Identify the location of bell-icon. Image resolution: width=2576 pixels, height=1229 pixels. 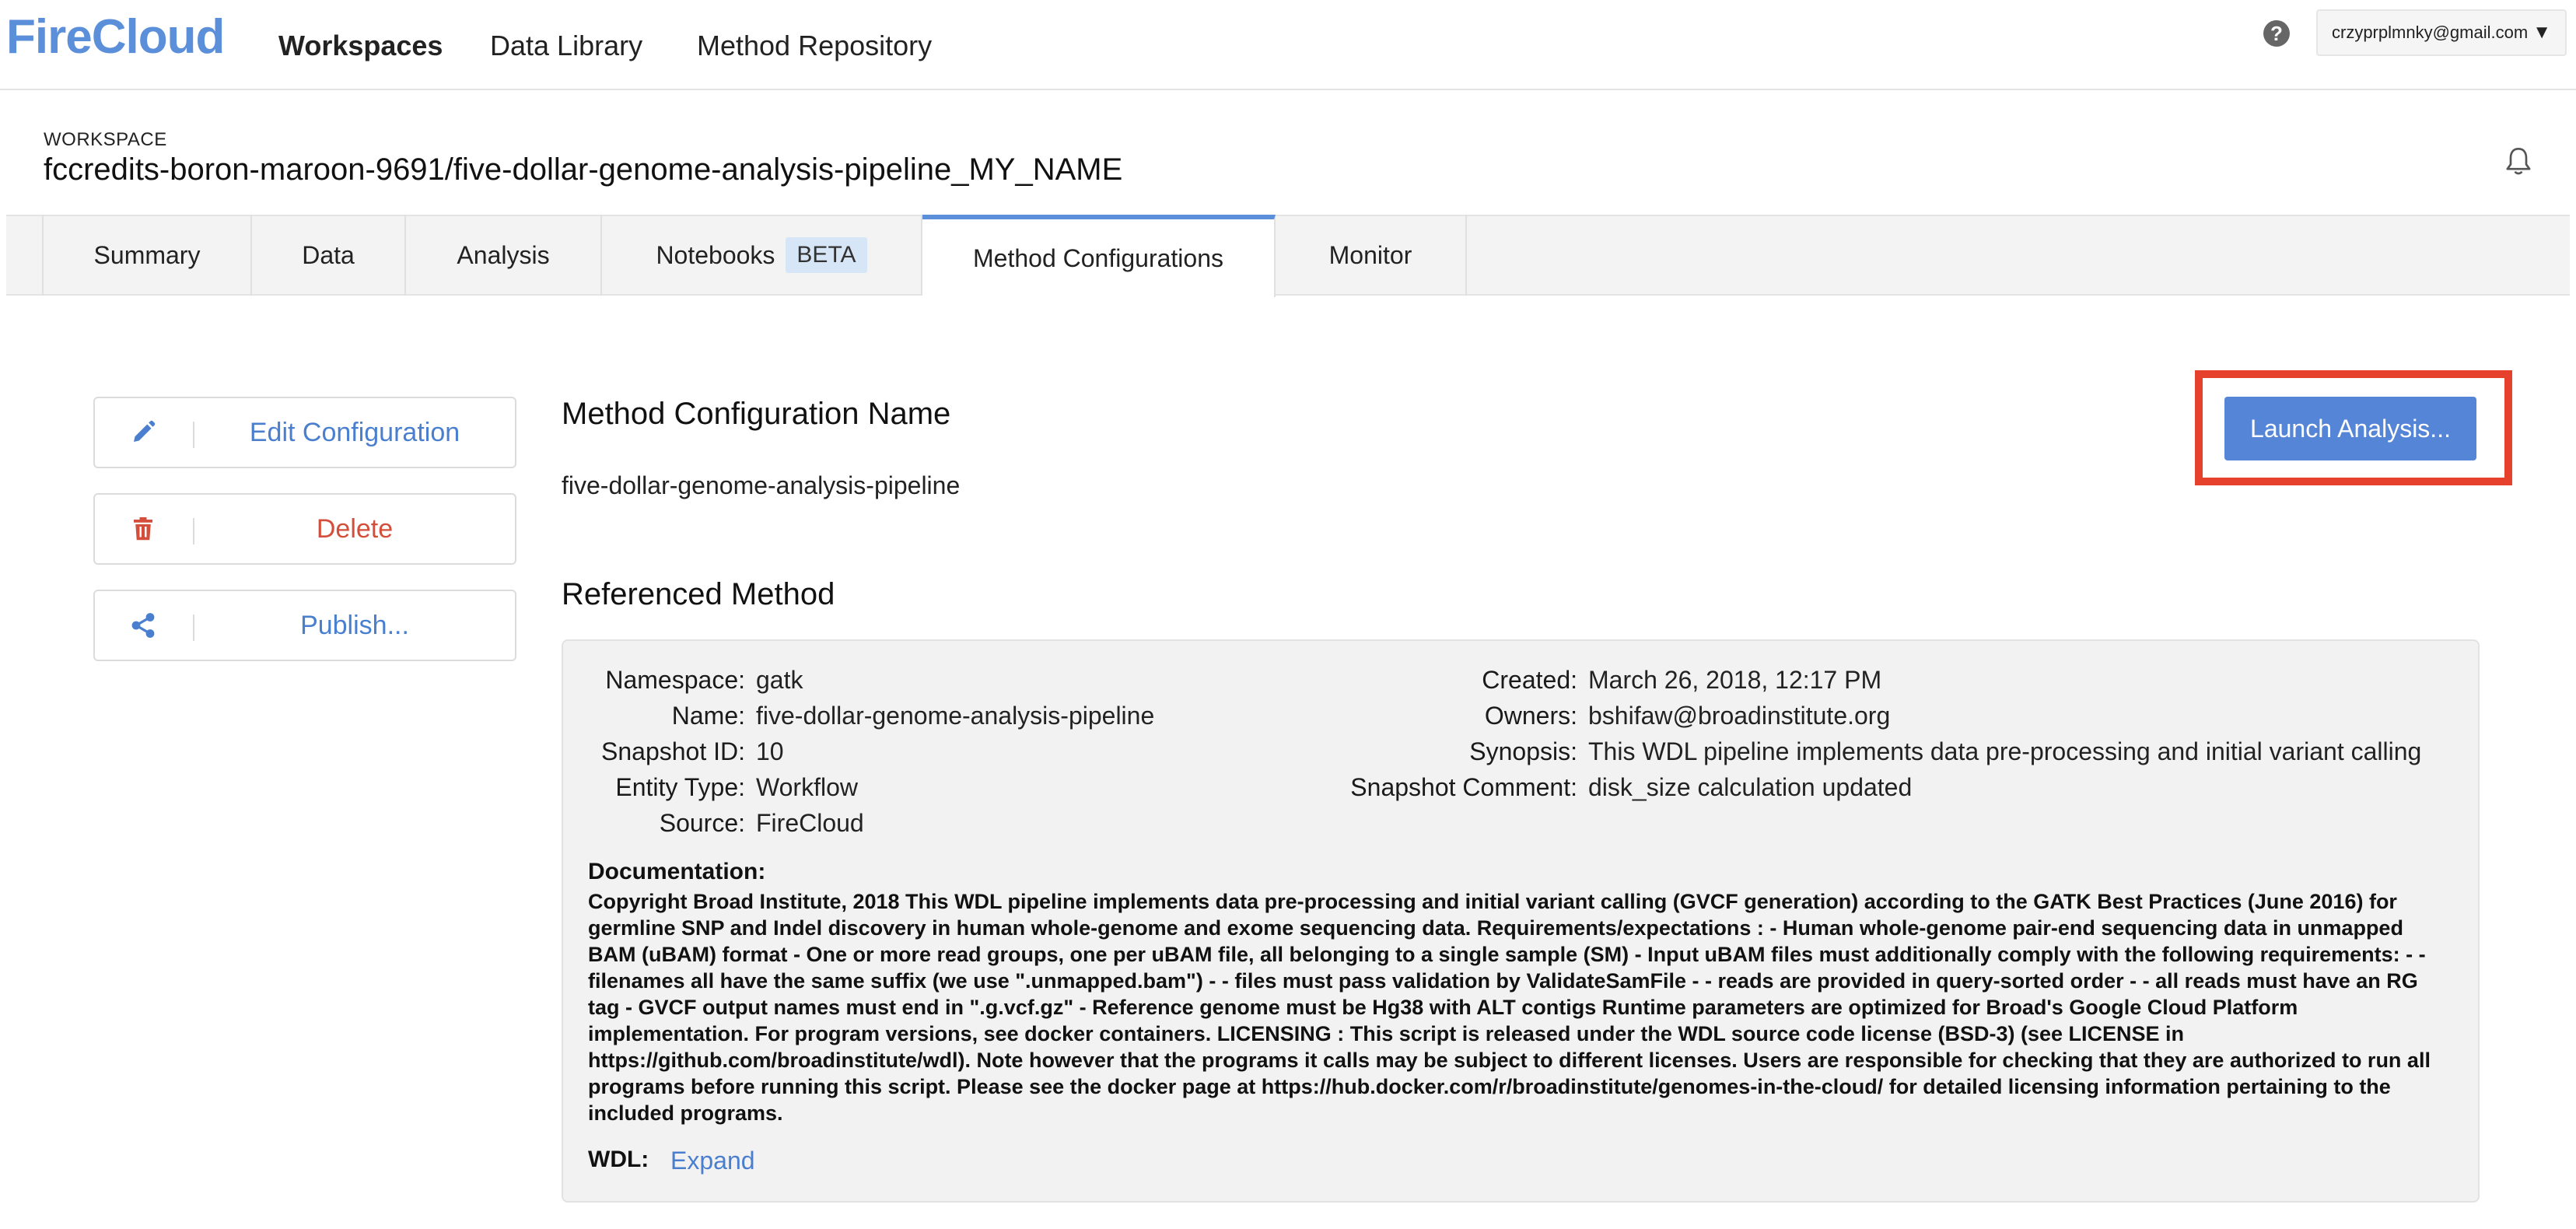
(2519, 162).